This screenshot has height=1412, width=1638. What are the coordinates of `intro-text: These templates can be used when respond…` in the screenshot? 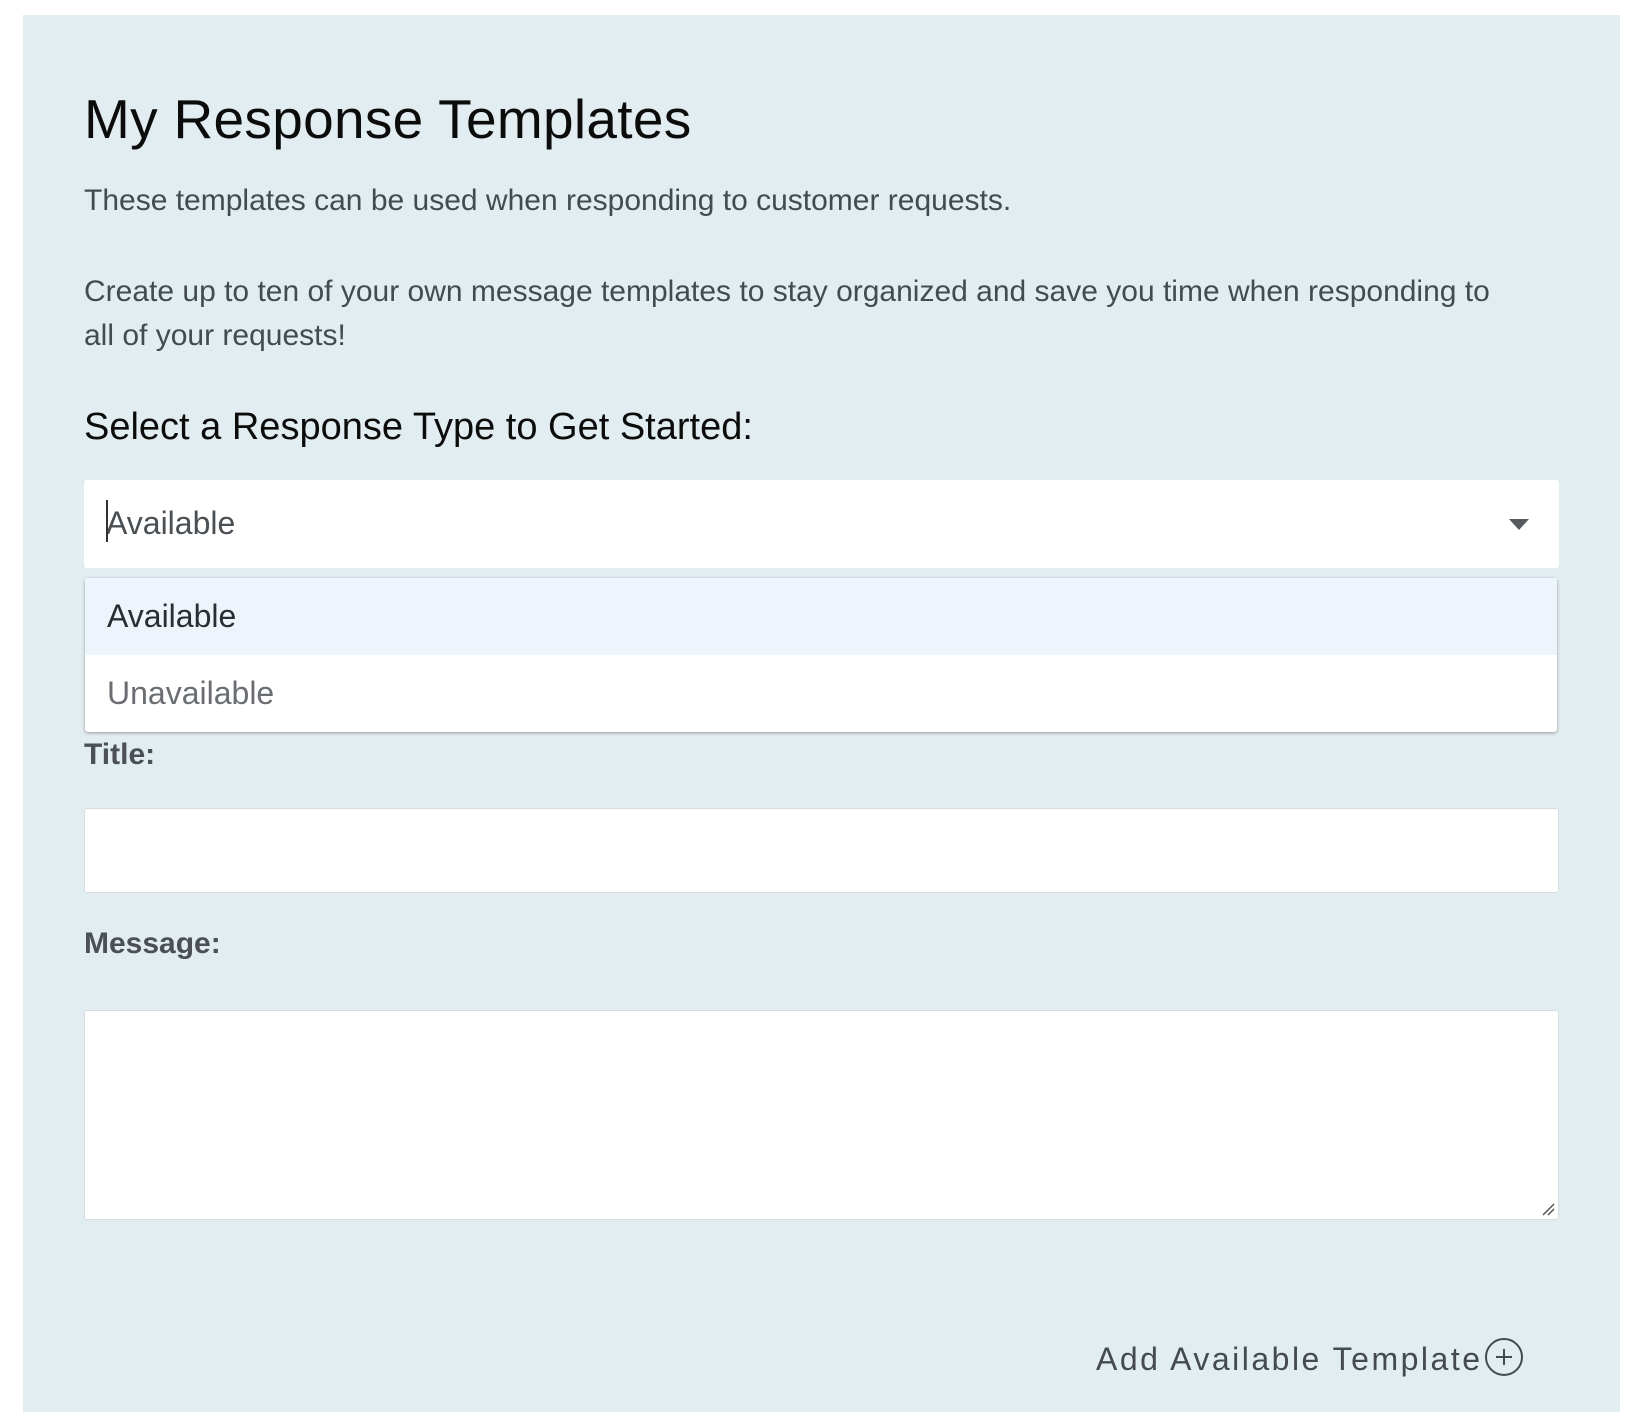 It's located at (548, 200).